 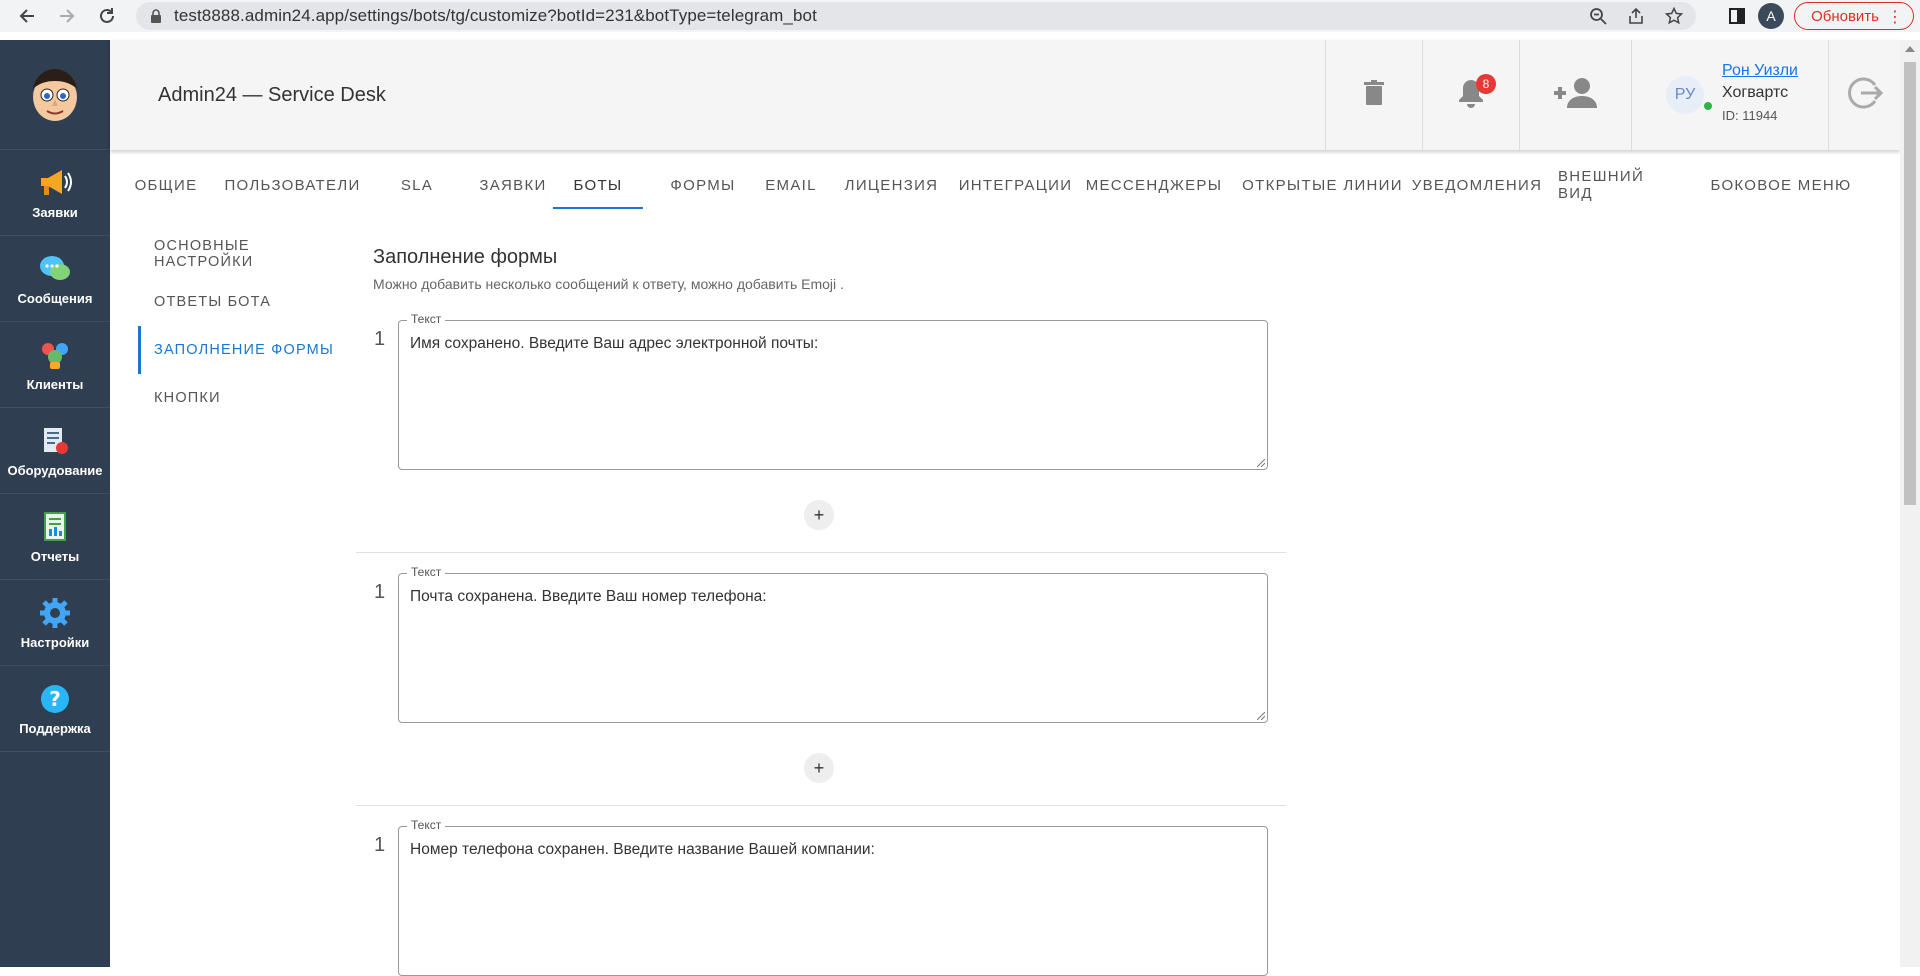 I want to click on update-button: Обновить ⋮, so click(x=1854, y=16).